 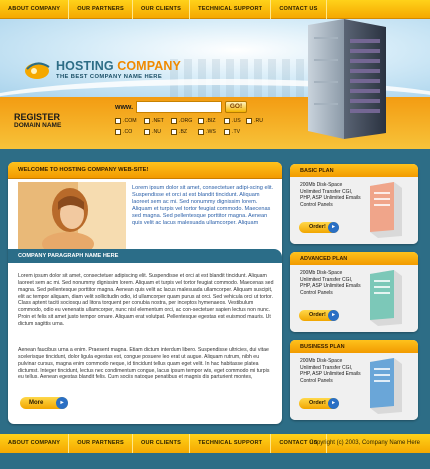 What do you see at coordinates (258, 121) in the screenshot?
I see `tld-label: .RU` at bounding box center [258, 121].